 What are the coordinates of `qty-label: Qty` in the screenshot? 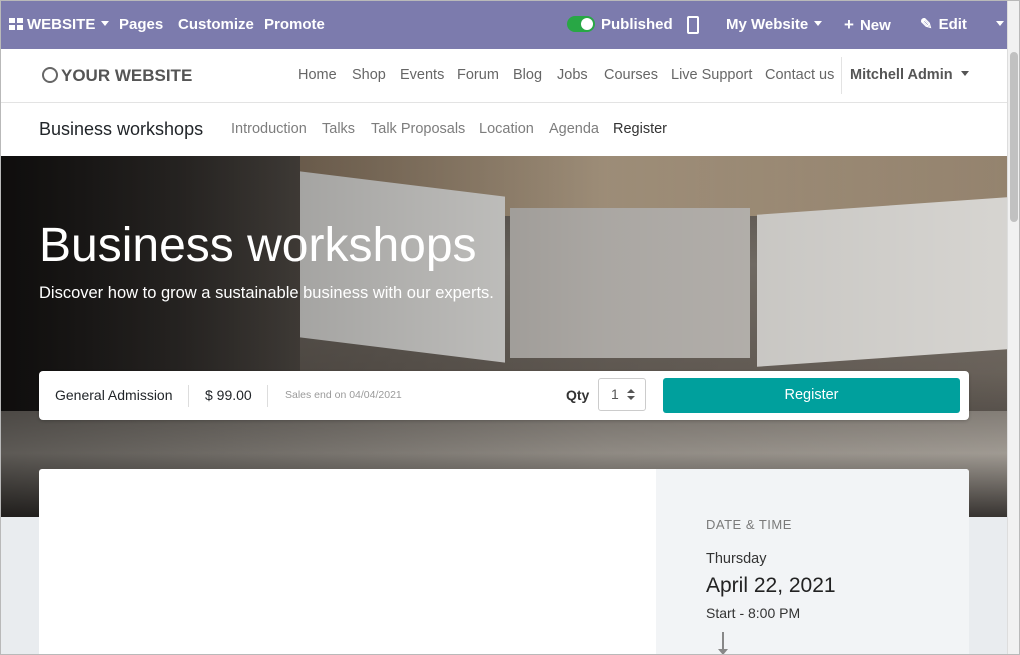 It's located at (578, 395).